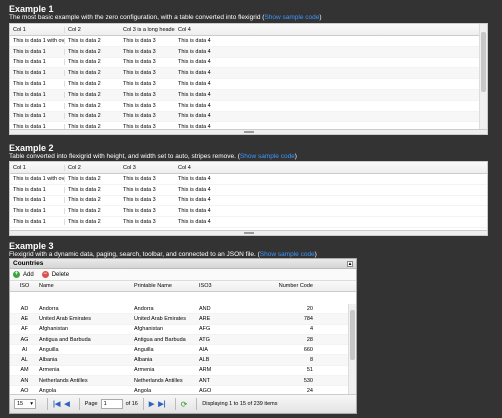 Image resolution: width=502 pixels, height=418 pixels. I want to click on table-cell: AE, so click(24, 318).